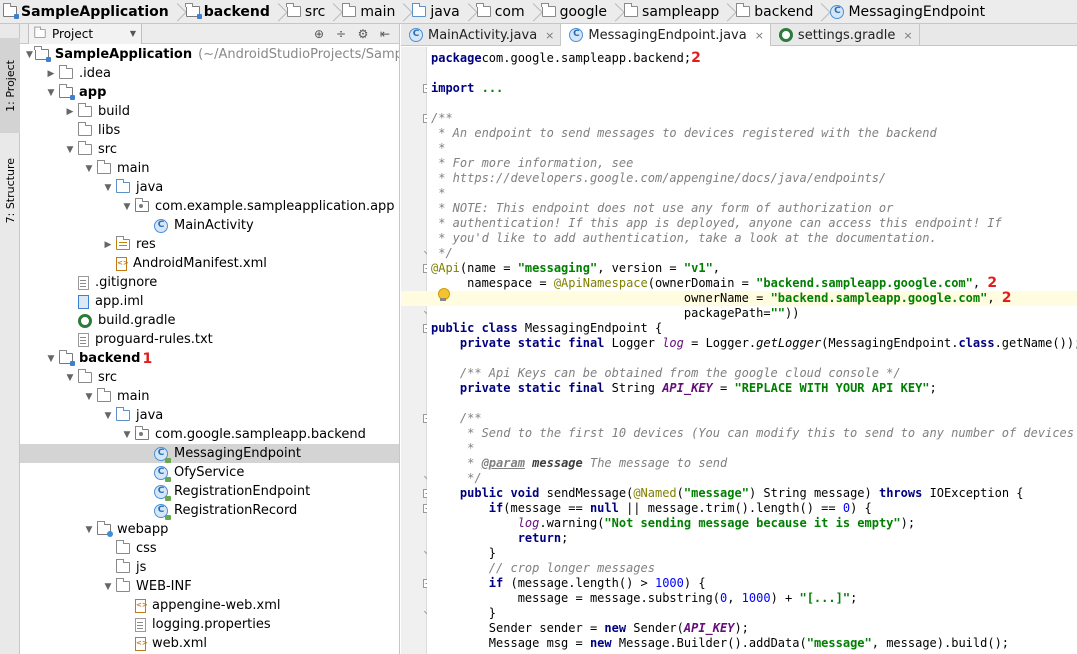  I want to click on tree-item-label: java, so click(150, 415).